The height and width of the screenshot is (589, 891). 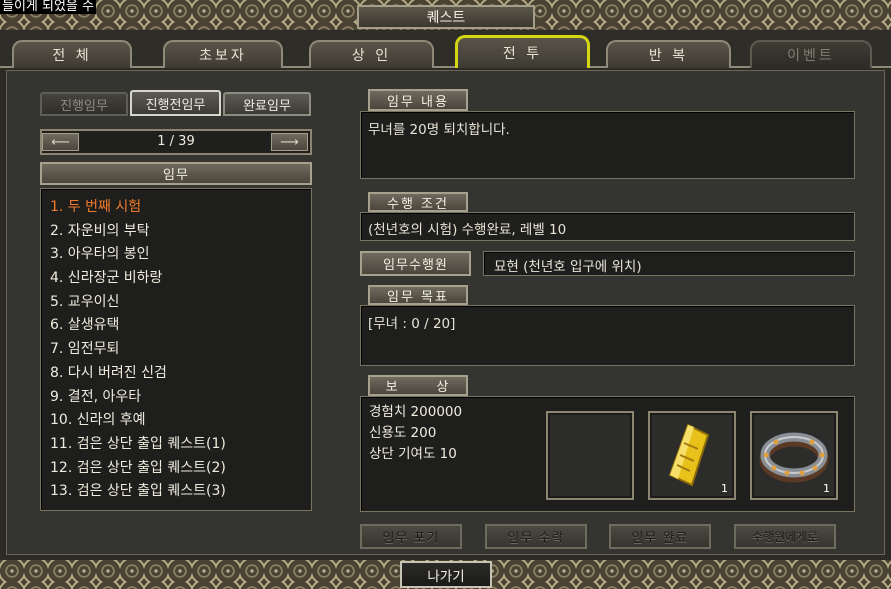 I want to click on quest-item: 2. 자운비의 부탁, so click(x=176, y=232).